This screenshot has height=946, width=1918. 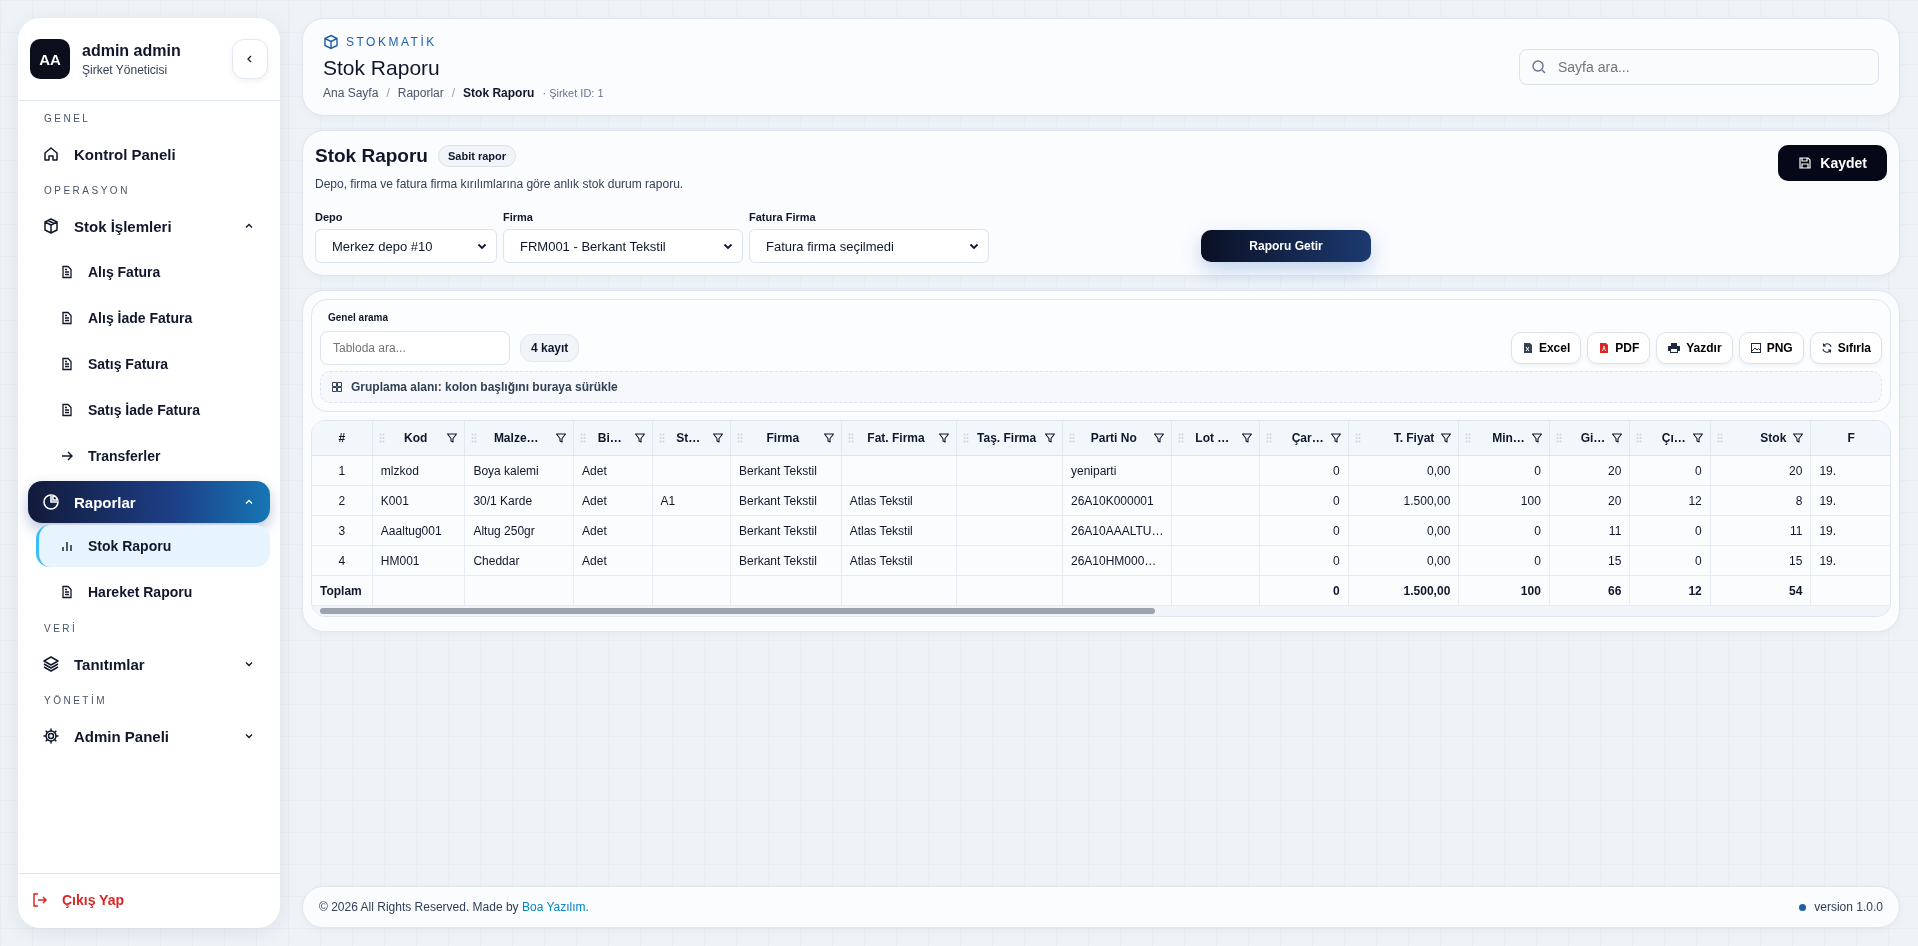 What do you see at coordinates (1760, 438) in the screenshot?
I see `column-header: Stok` at bounding box center [1760, 438].